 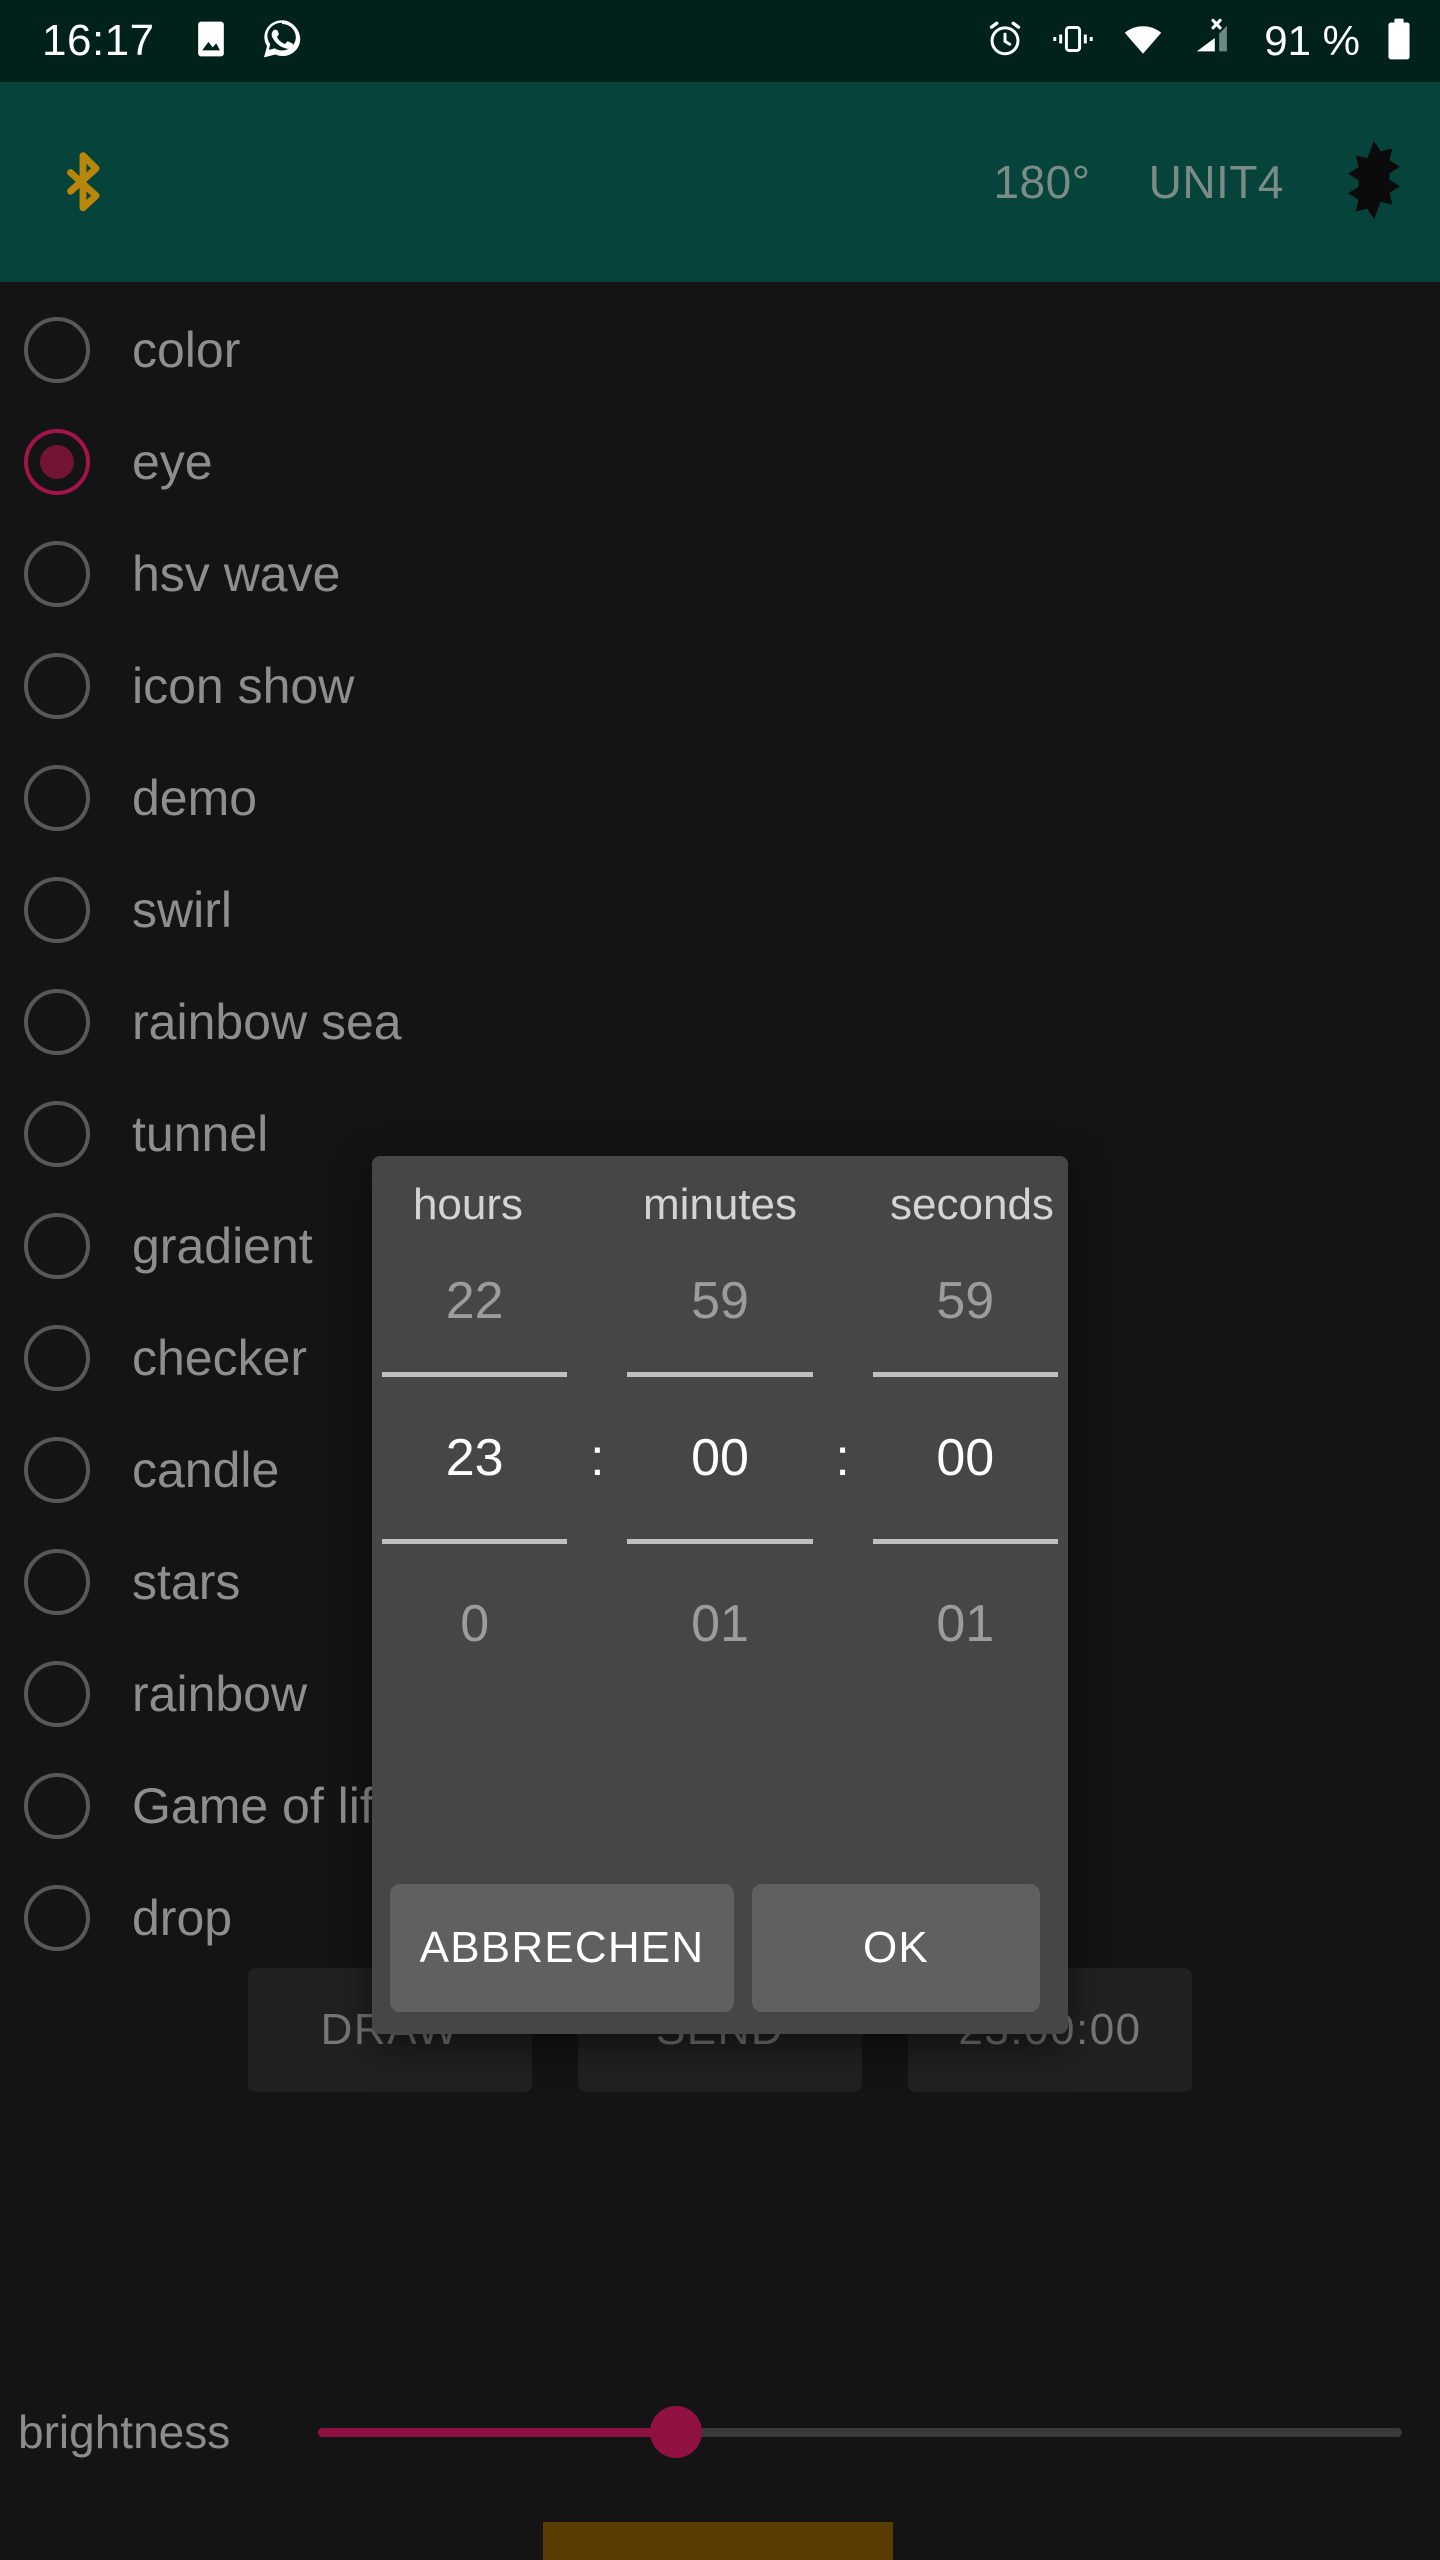 I want to click on effect-option-label: color, so click(x=186, y=350).